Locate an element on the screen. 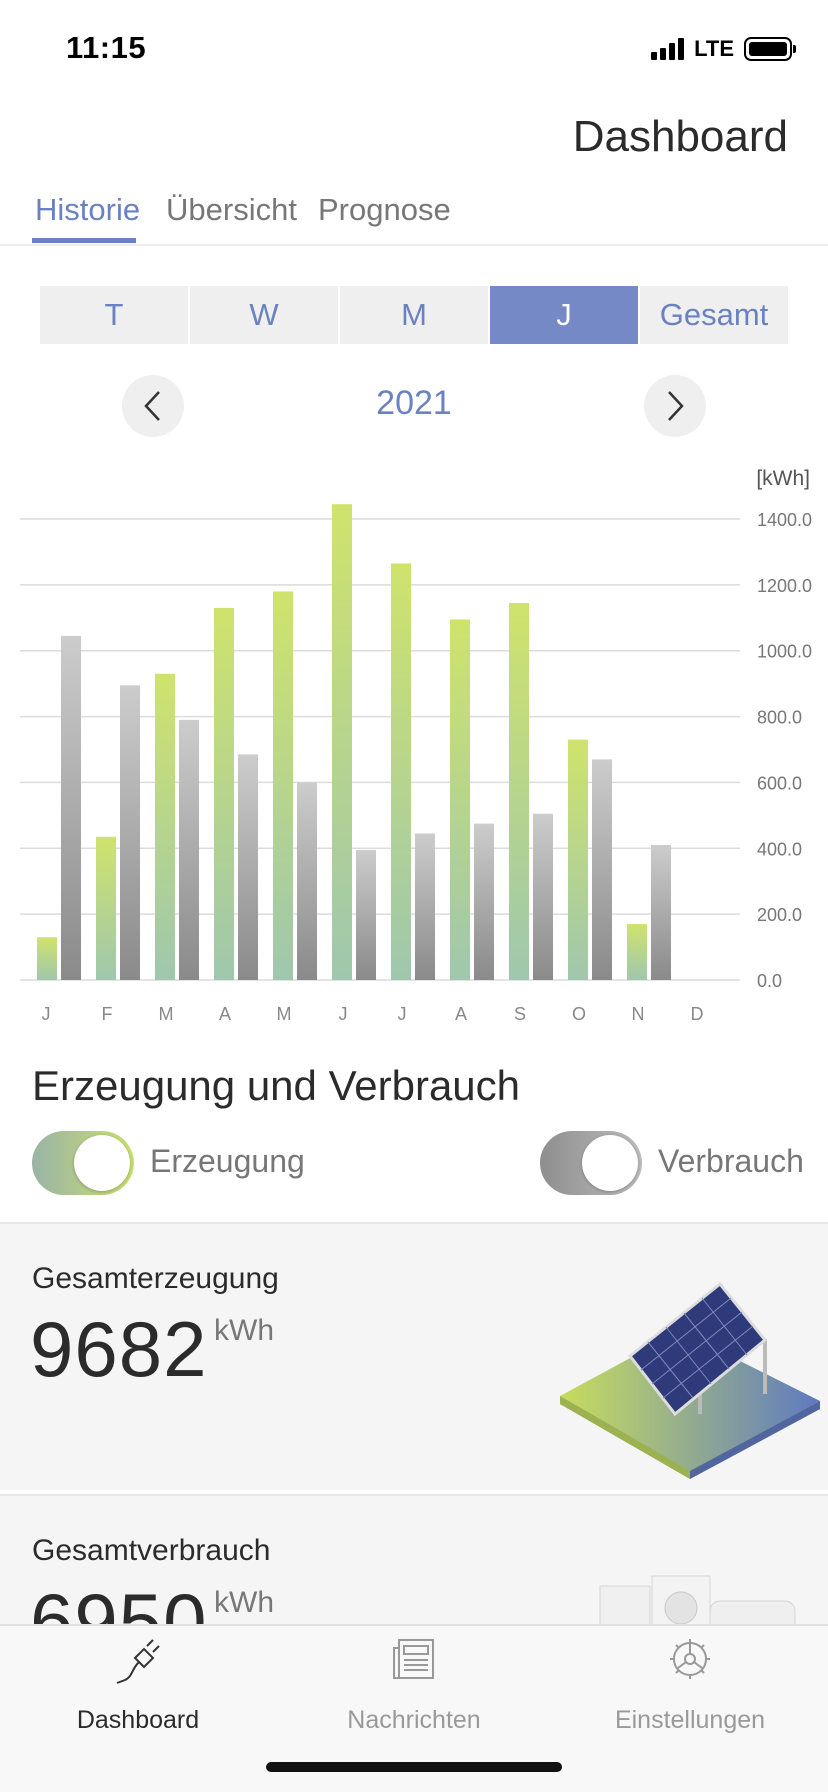  chevron-right-icon is located at coordinates (676, 406).